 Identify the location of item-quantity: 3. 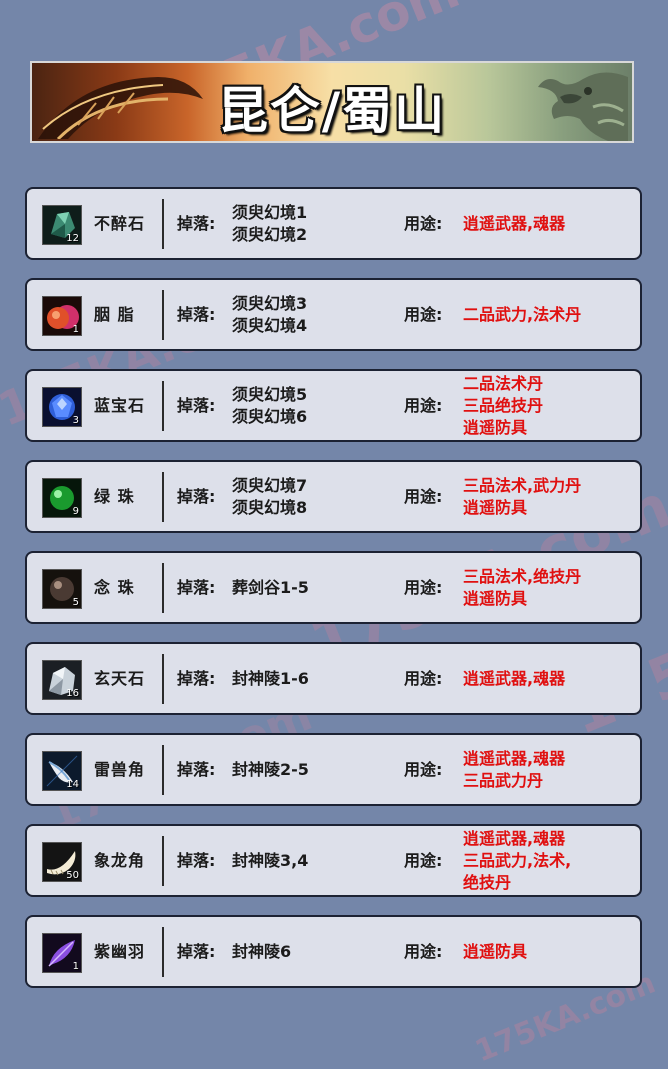
(75, 420).